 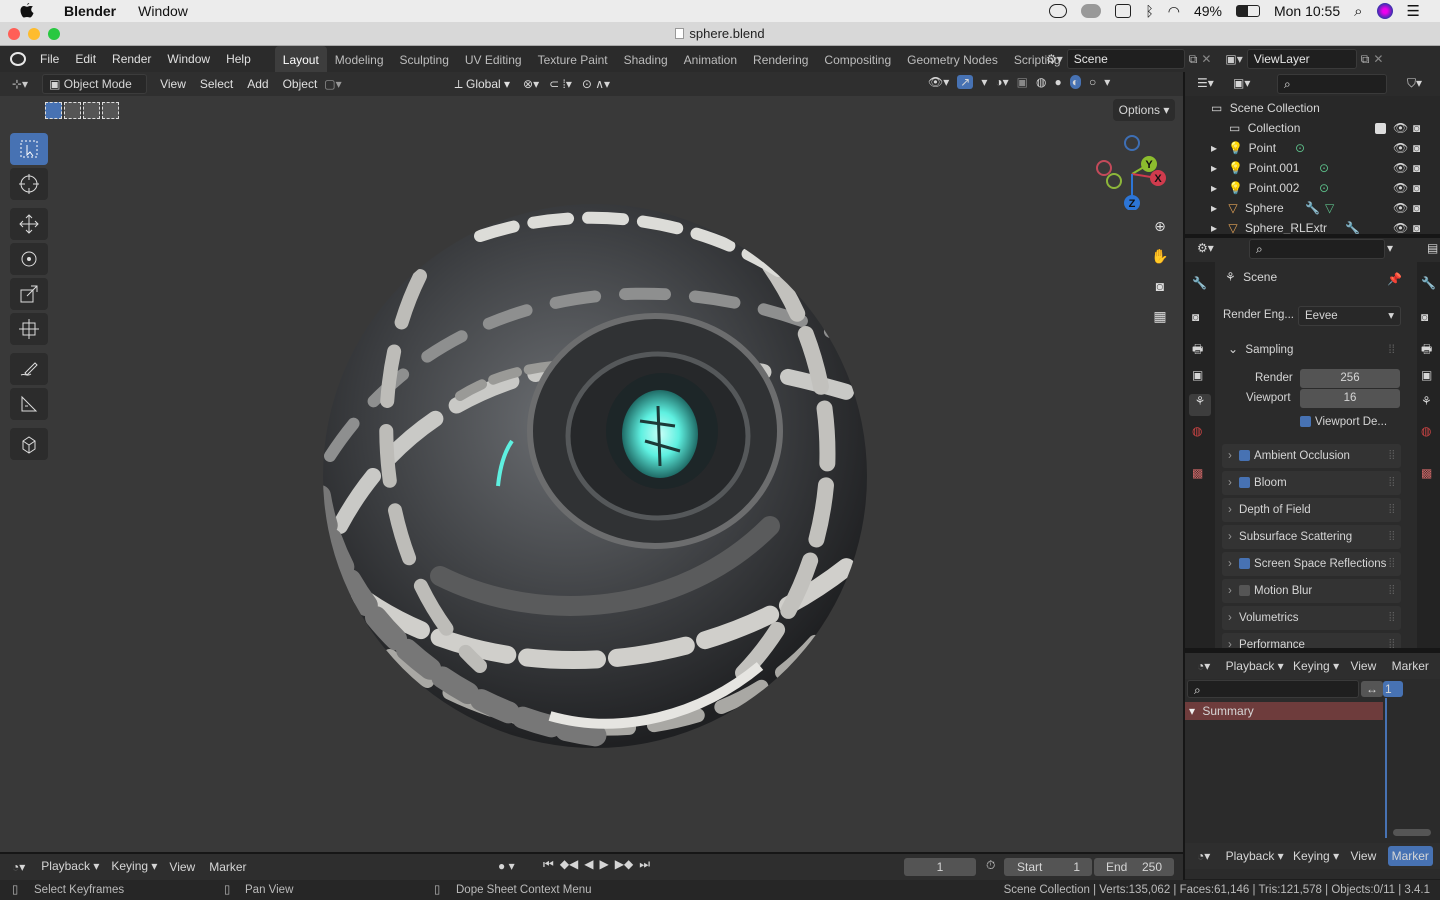 What do you see at coordinates (1363, 856) in the screenshot?
I see `dopesheet2-menu-view: View` at bounding box center [1363, 856].